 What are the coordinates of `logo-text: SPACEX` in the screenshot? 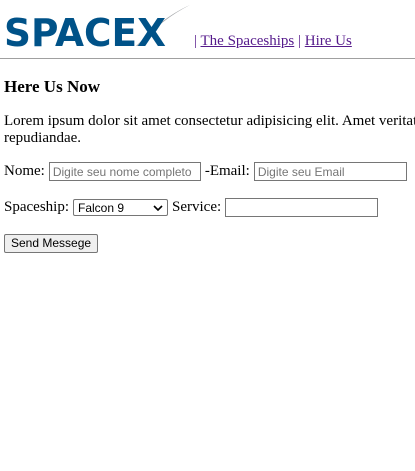 It's located at (85, 29).